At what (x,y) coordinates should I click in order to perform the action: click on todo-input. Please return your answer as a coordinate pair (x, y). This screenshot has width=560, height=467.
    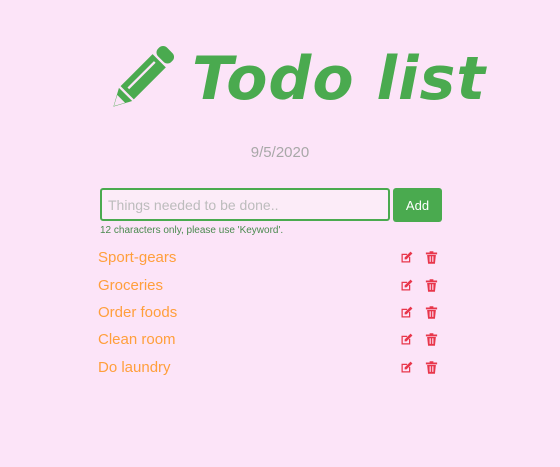
    Looking at the image, I should click on (245, 204).